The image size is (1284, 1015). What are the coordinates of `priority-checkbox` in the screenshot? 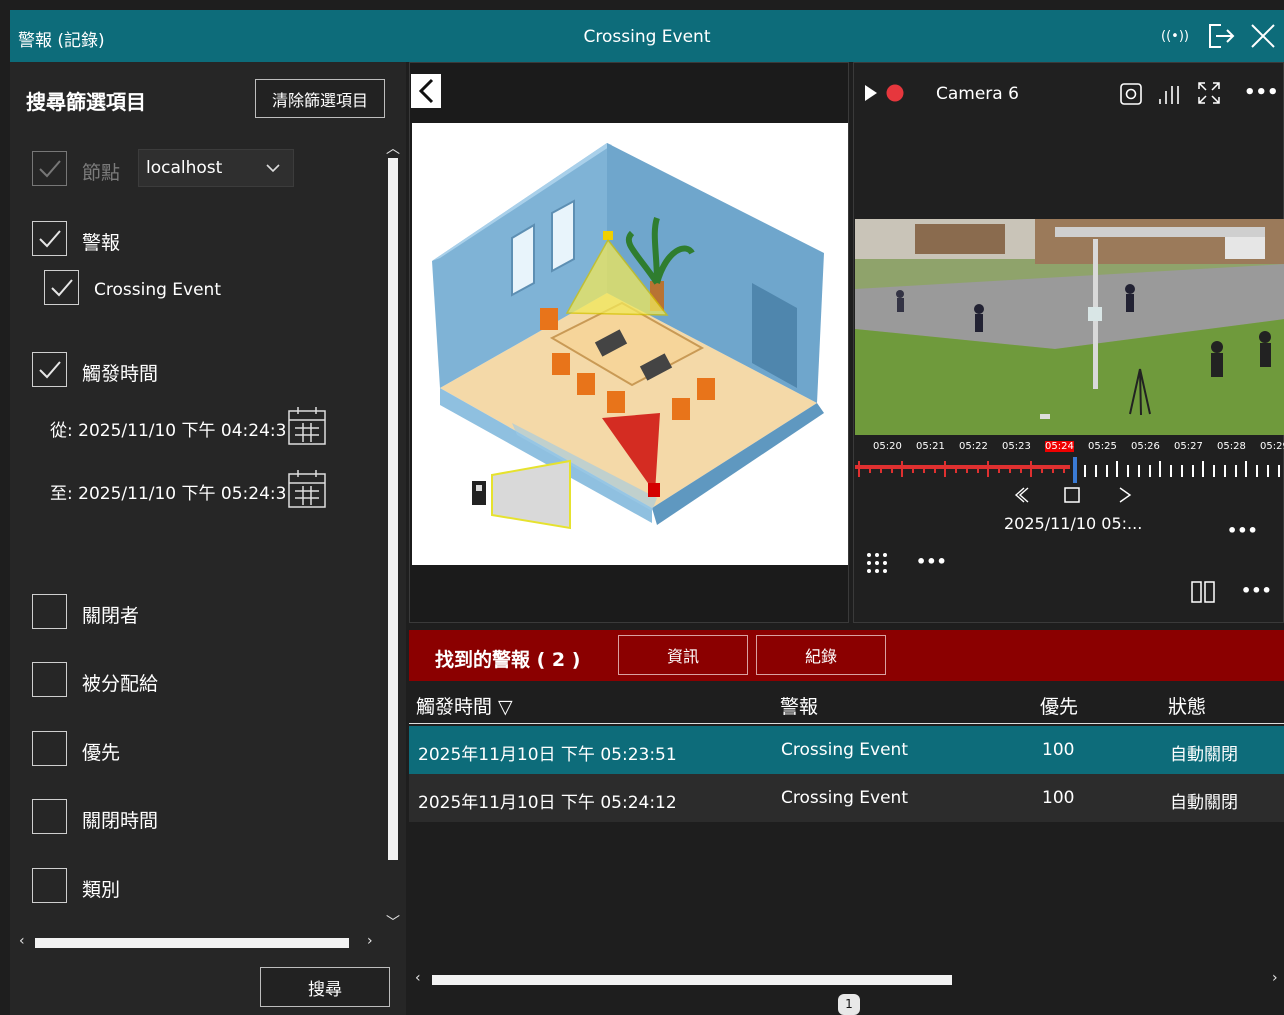 It's located at (49, 748).